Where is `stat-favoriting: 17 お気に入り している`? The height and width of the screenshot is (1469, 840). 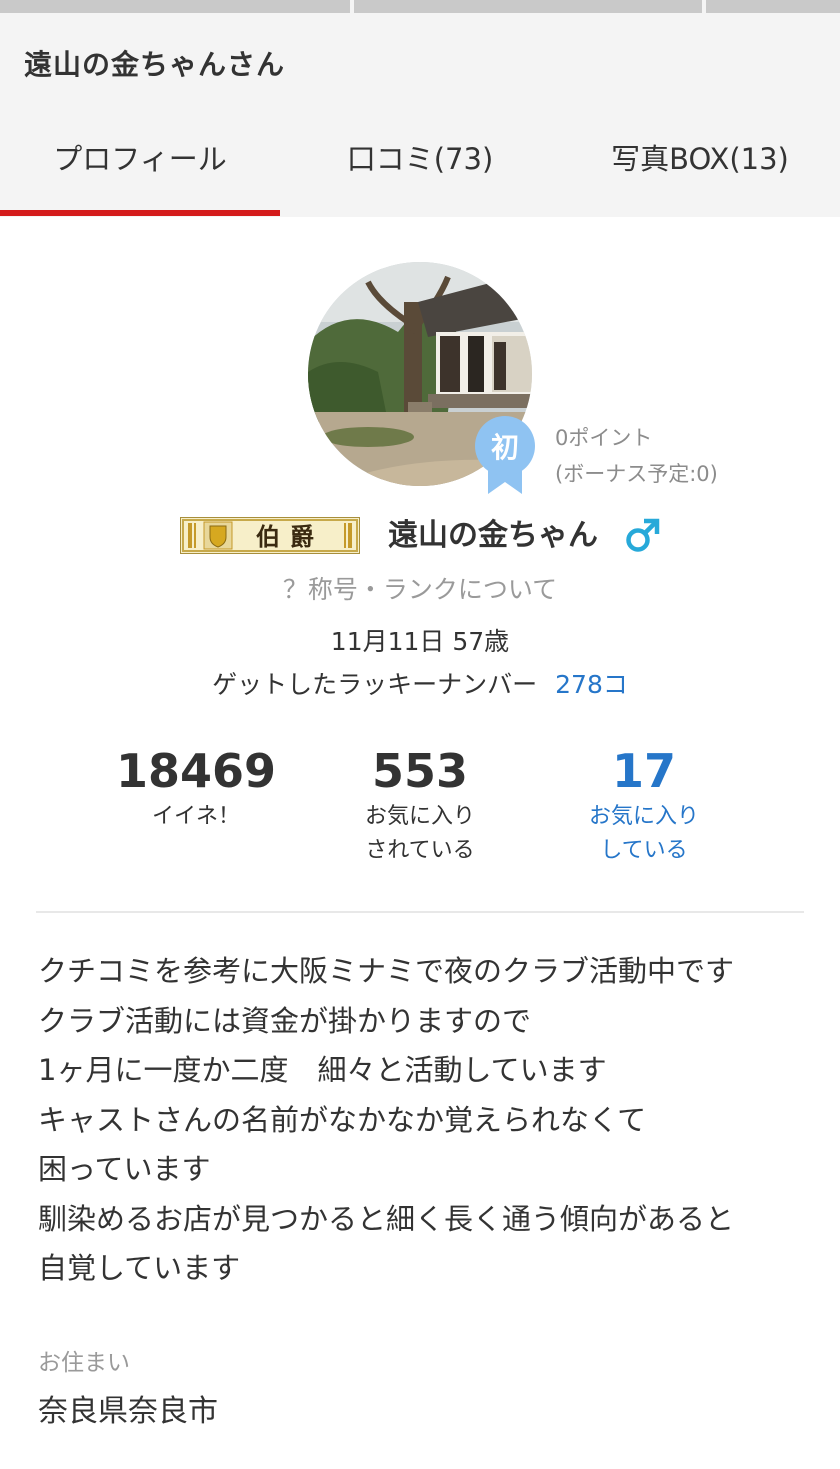 stat-favoriting: 17 お気に入り している is located at coordinates (644, 805).